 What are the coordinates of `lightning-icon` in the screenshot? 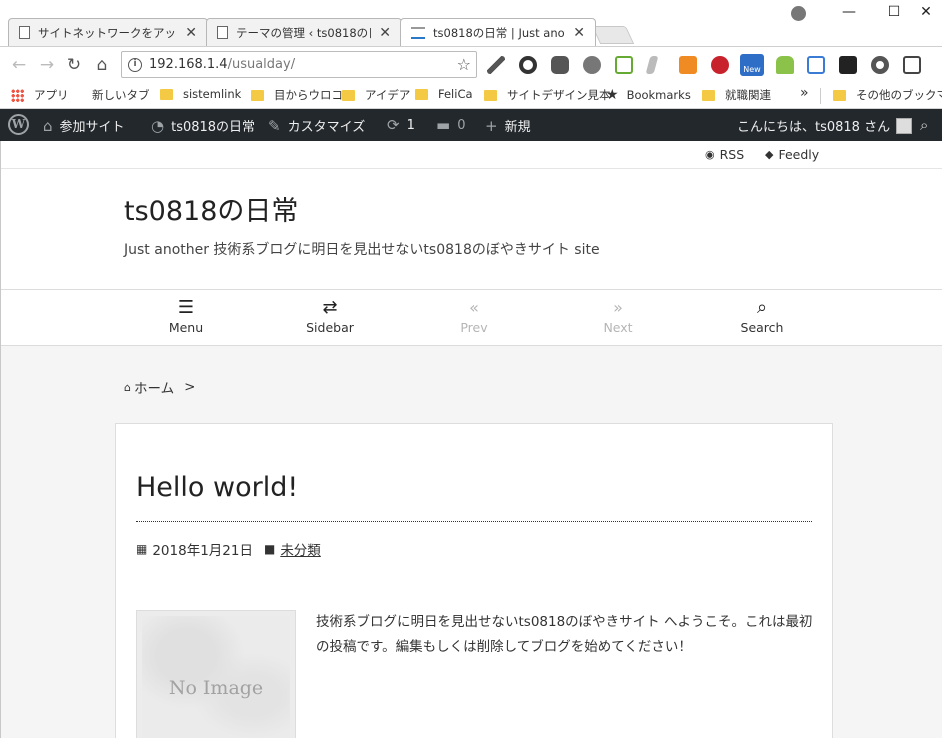 It's located at (652, 65).